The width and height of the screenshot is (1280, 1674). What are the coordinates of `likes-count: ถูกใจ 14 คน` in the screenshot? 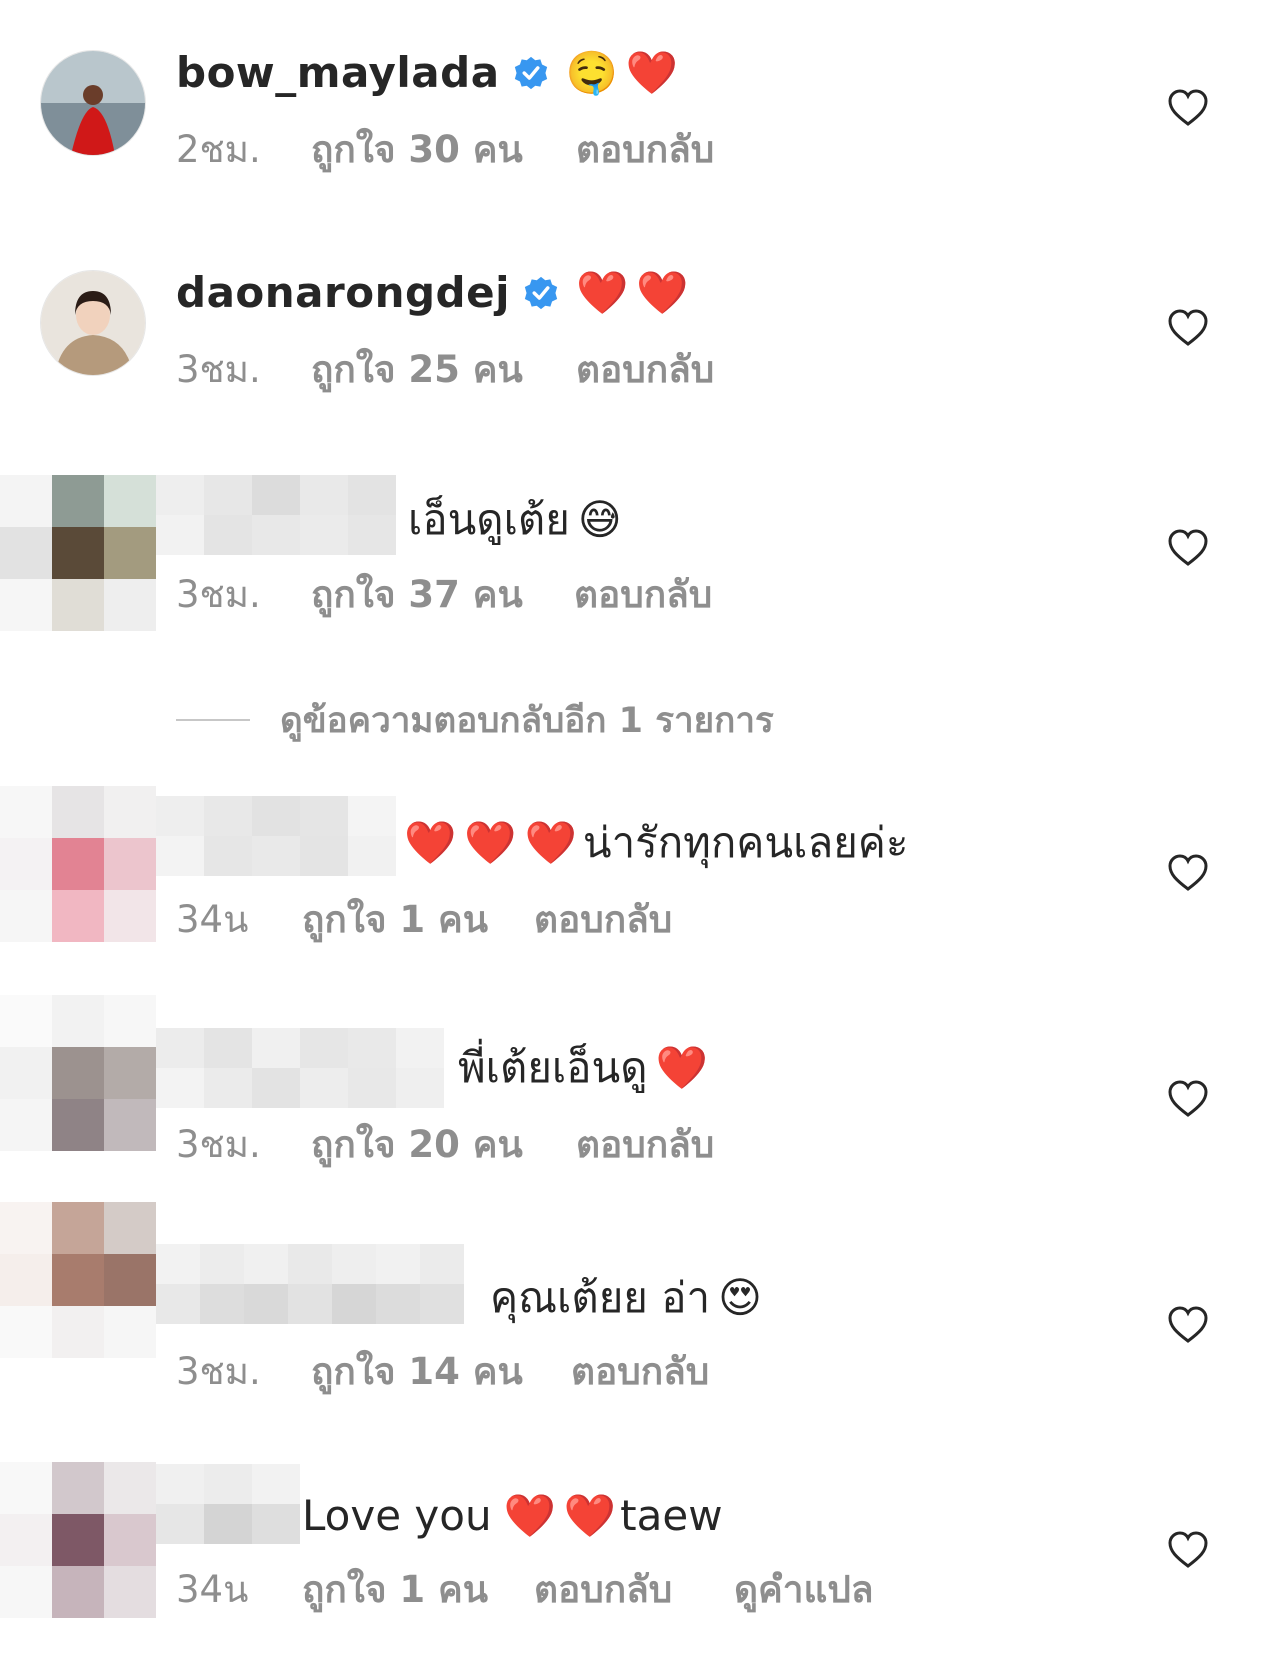 It's located at (417, 1372).